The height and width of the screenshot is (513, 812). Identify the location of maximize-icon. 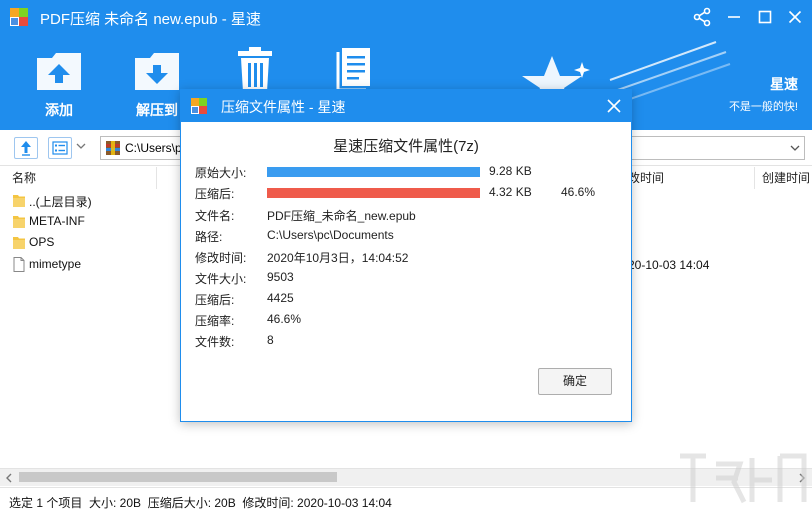
(765, 17).